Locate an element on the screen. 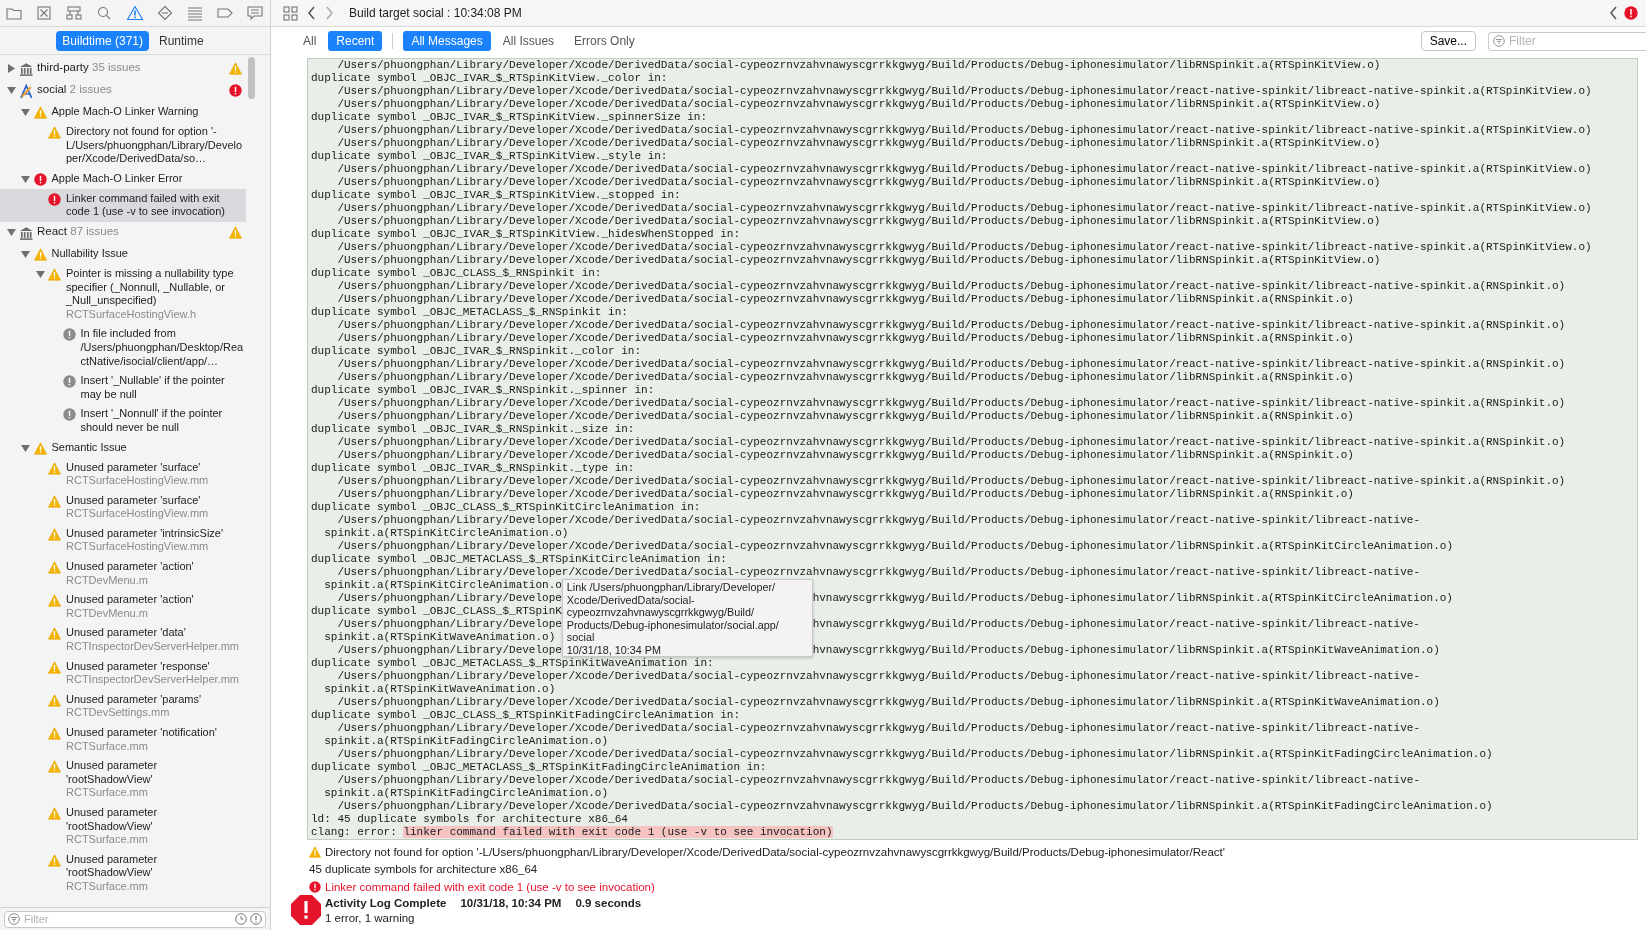 This screenshot has width=1646, height=930. activity-duration: 0.9 seconds is located at coordinates (608, 903).